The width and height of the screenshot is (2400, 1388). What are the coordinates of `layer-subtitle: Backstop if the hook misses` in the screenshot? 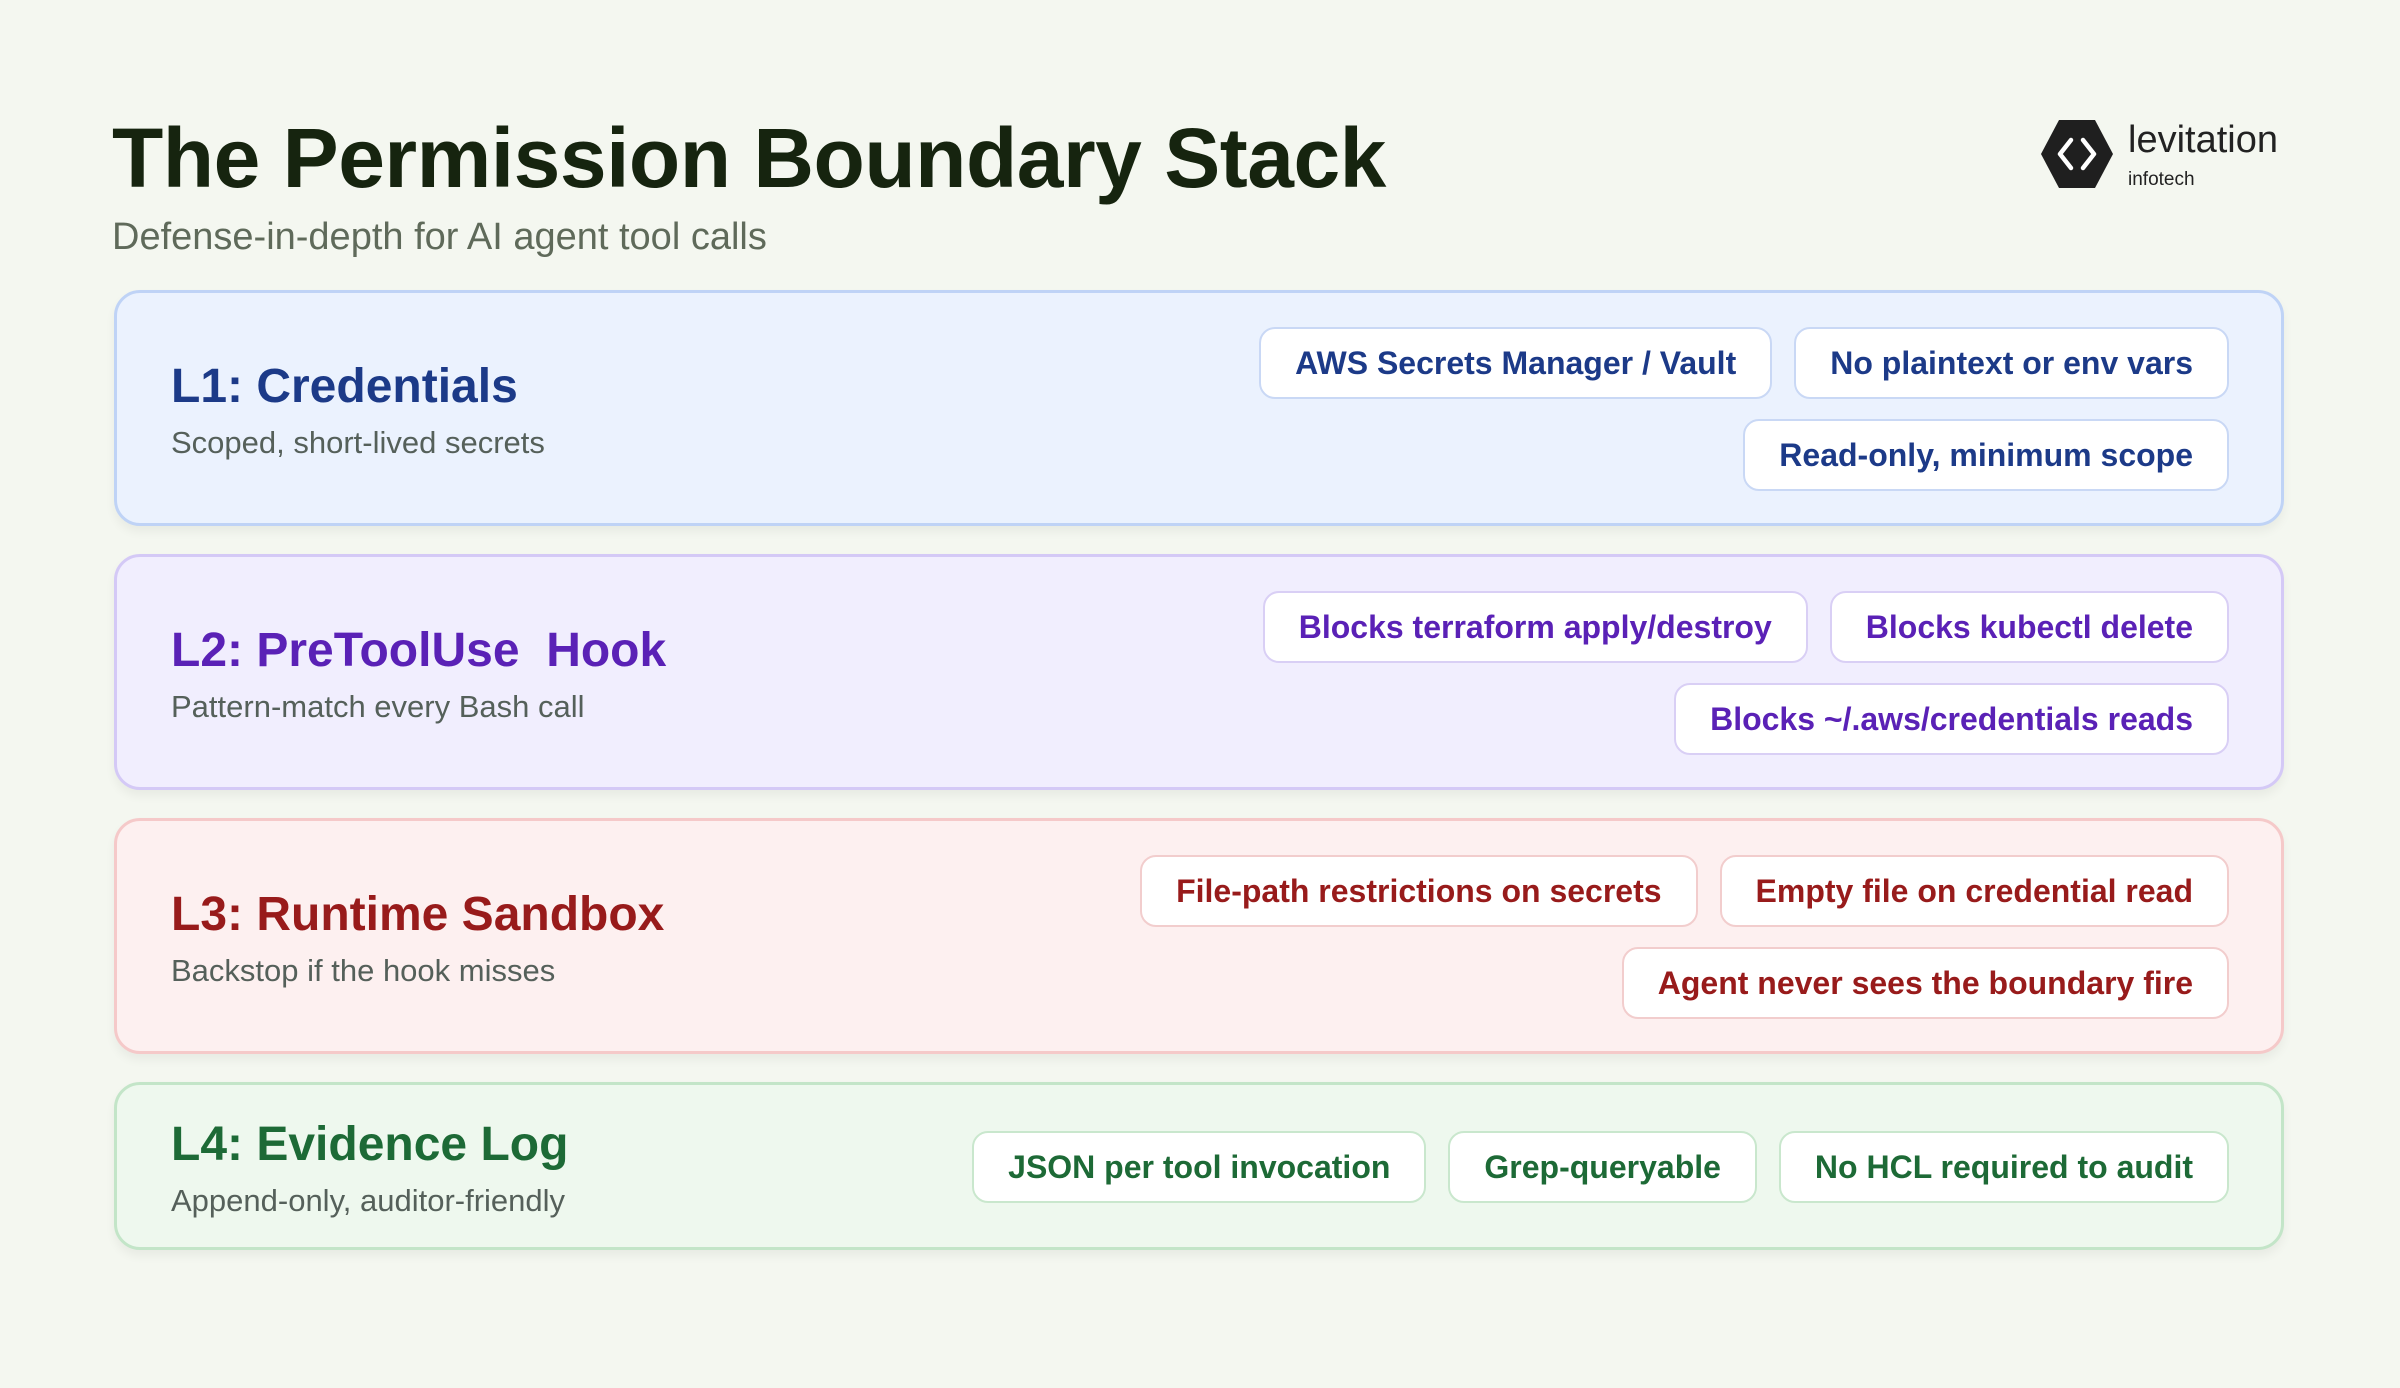 It's located at (363, 970).